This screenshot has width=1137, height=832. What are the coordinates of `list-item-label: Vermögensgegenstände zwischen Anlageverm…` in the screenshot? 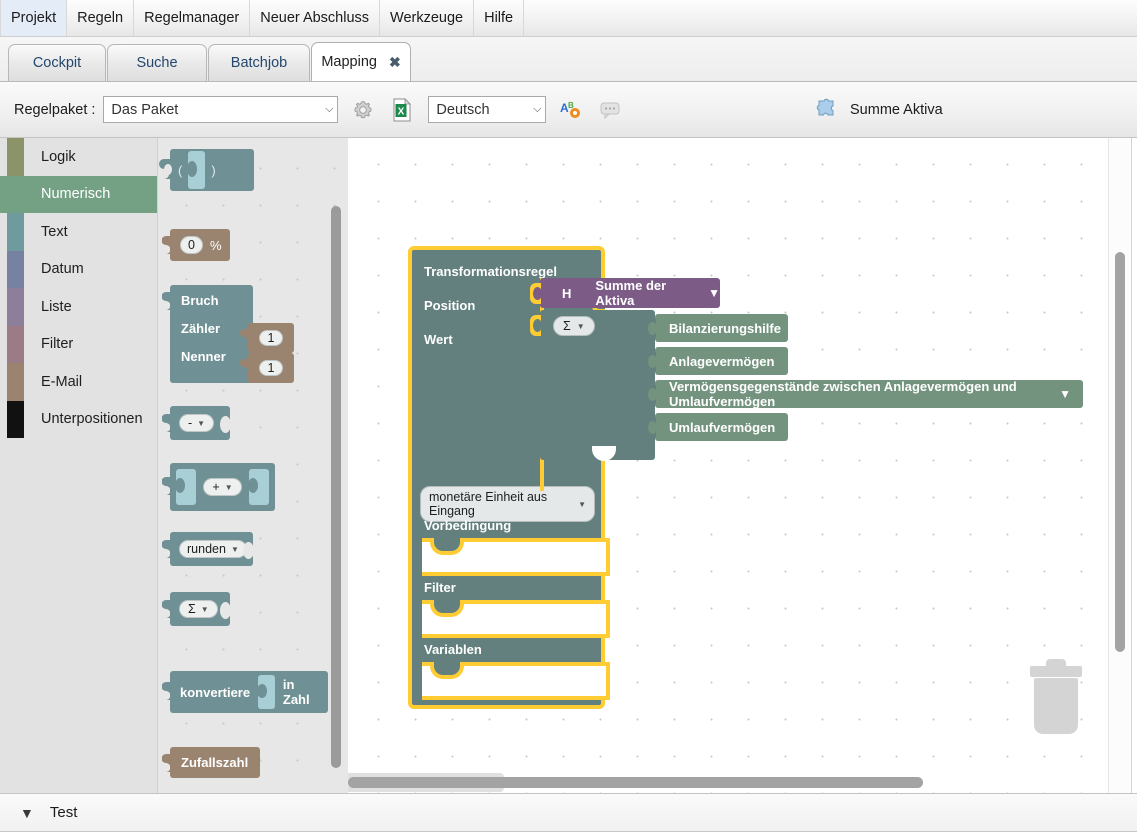 It's located at (843, 394).